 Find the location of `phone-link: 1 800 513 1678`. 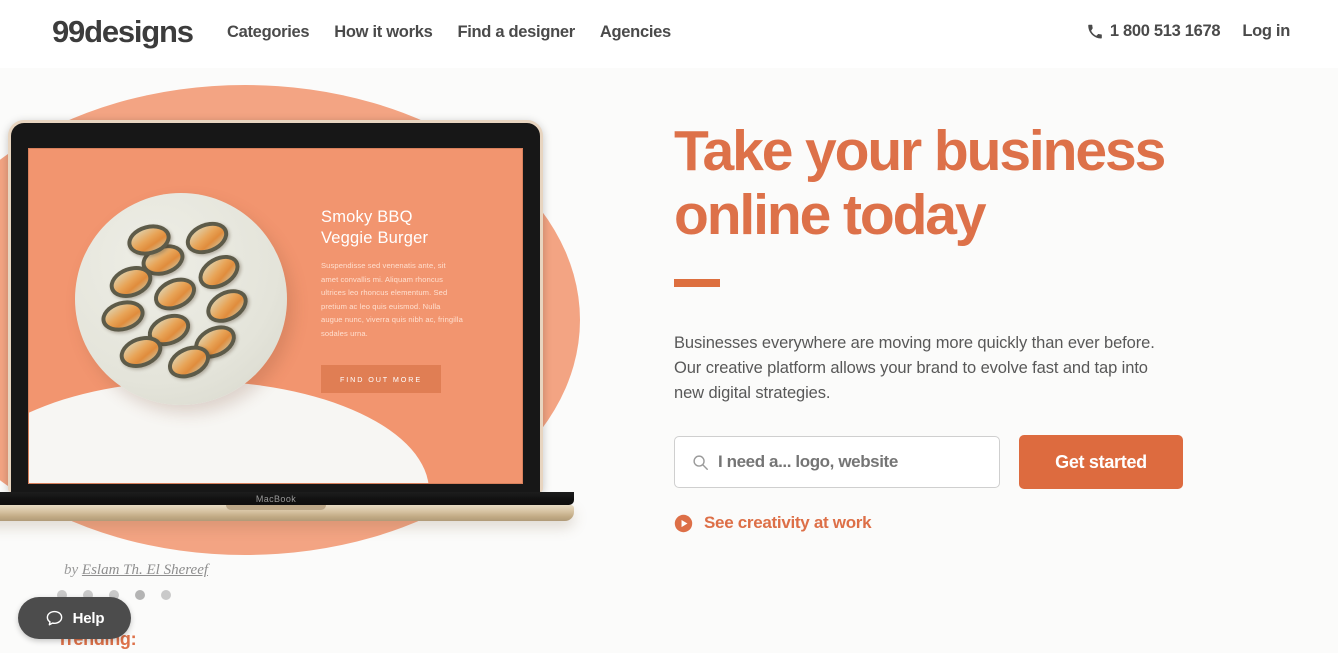

phone-link: 1 800 513 1678 is located at coordinates (1154, 31).